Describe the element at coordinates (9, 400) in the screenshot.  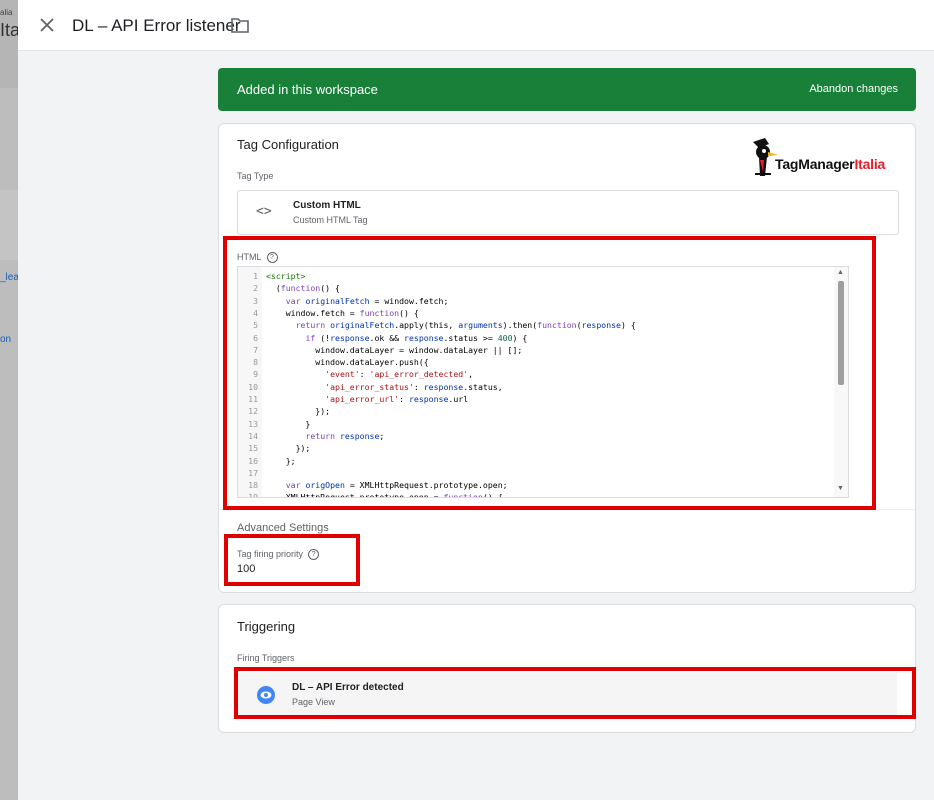
I see `background-app: alia Ita _lea on` at that location.